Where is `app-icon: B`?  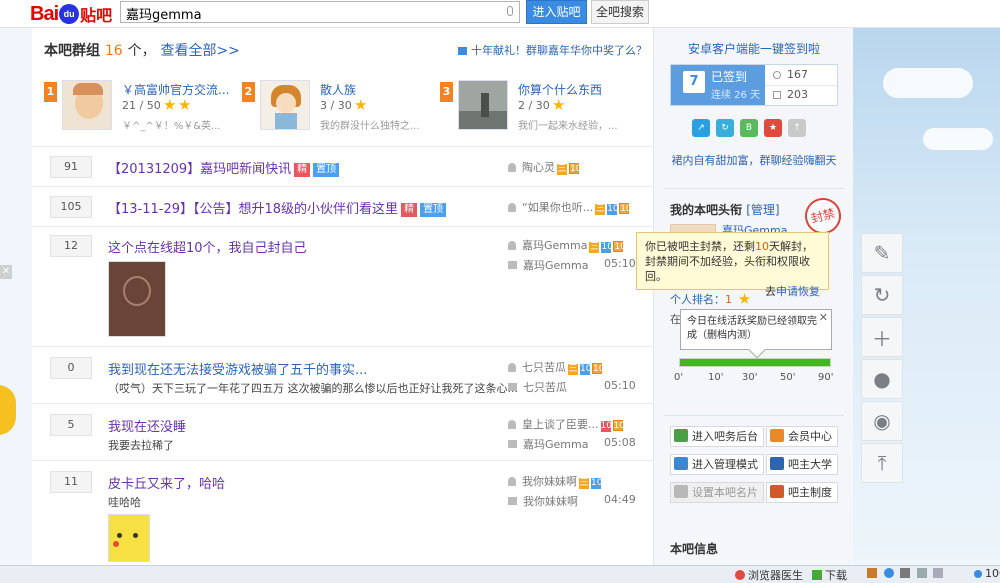
app-icon: B is located at coordinates (749, 128).